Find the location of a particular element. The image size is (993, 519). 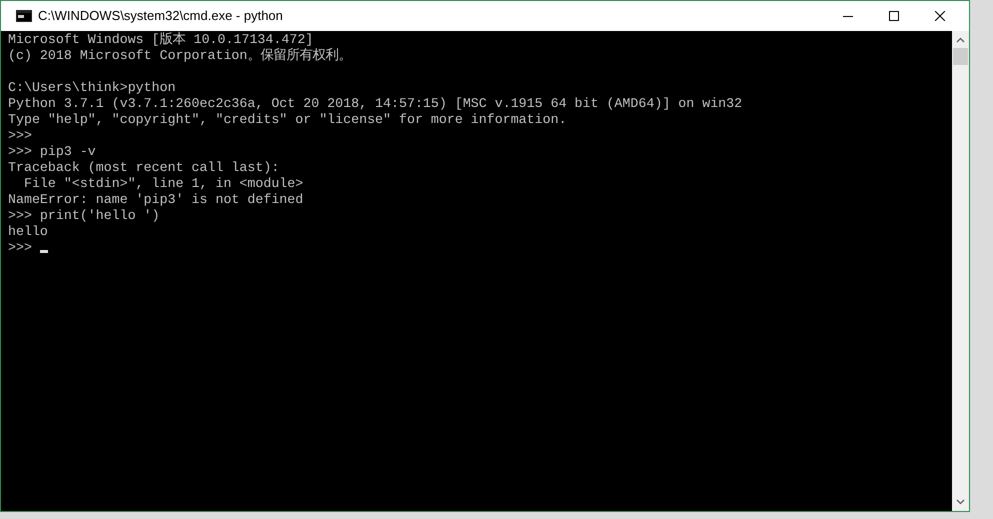

scroll-down-icon is located at coordinates (960, 502).